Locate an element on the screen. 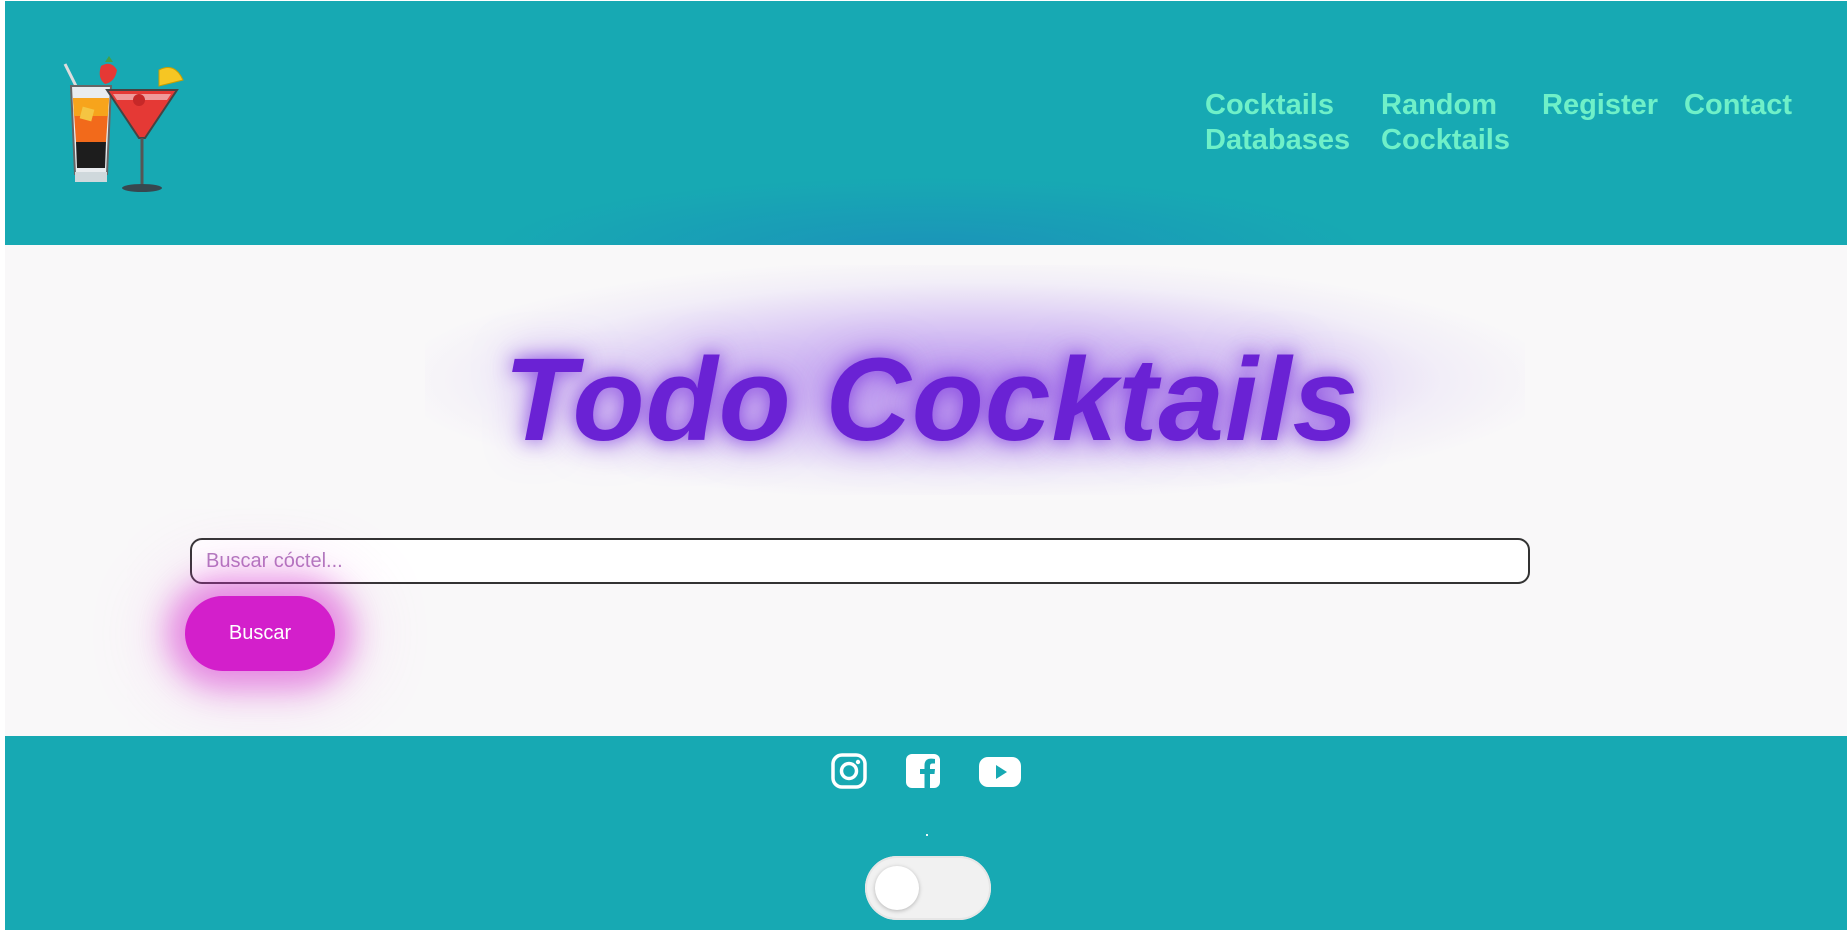 This screenshot has height=932, width=1847. nav-link-random-cocktails: Random Cocktails is located at coordinates (1448, 123).